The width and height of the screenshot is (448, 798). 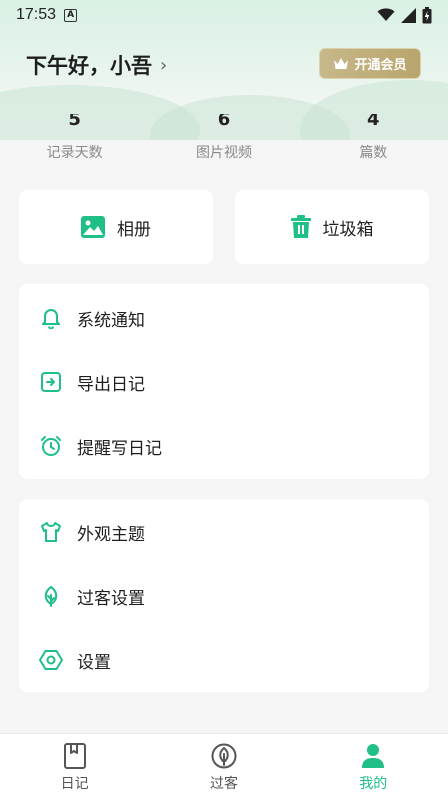 I want to click on vip-button: 开通会员, so click(x=370, y=63).